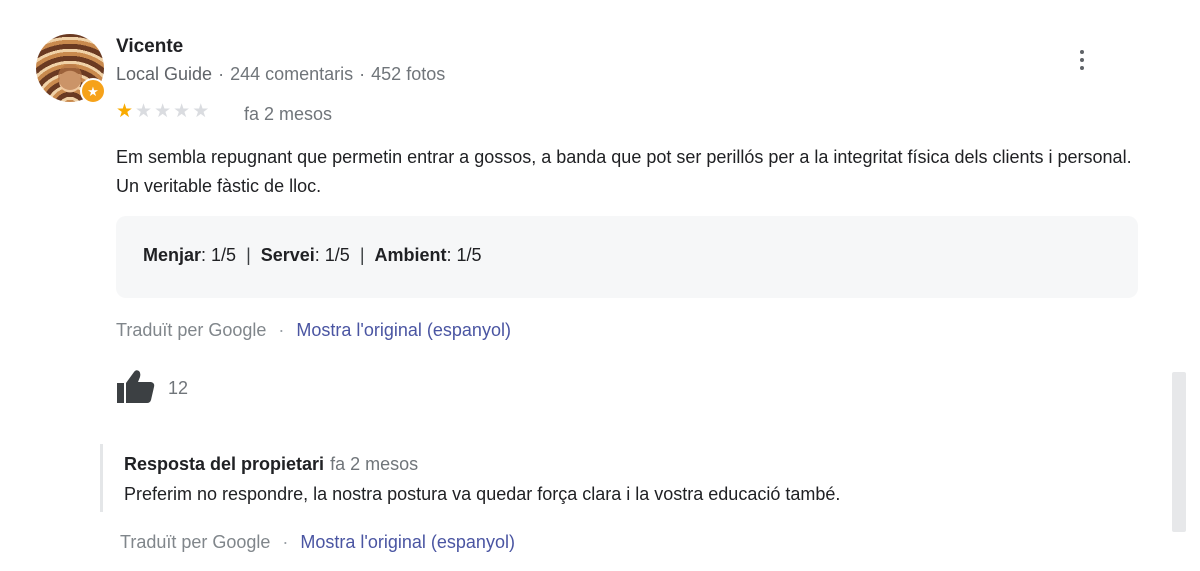  I want to click on author-meta: Local Guide · 244 comentaris · 452 fotos, so click(281, 74).